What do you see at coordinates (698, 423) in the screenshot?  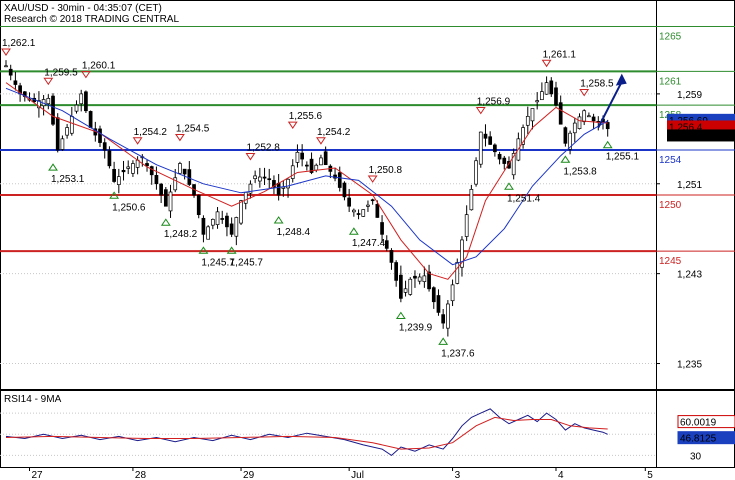 I see `rsi-badge-label: 60.0019` at bounding box center [698, 423].